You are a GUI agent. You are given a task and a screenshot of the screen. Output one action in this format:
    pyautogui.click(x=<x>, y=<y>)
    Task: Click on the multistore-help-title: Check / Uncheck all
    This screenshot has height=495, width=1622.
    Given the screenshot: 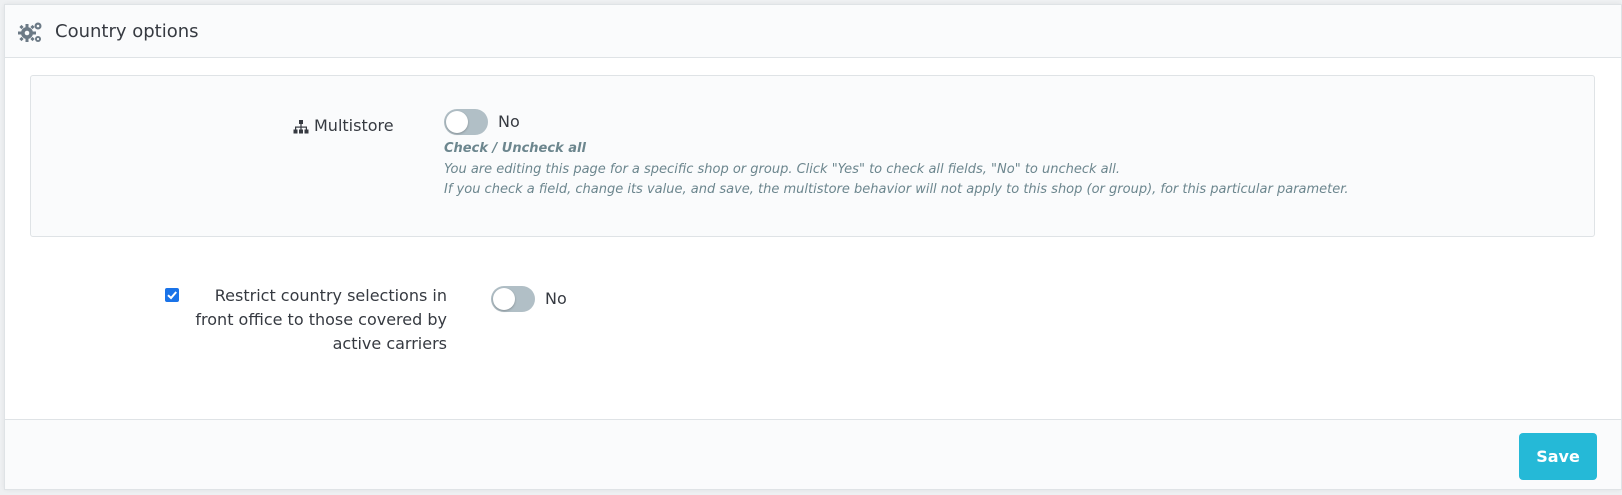 What is the action you would take?
    pyautogui.click(x=515, y=148)
    